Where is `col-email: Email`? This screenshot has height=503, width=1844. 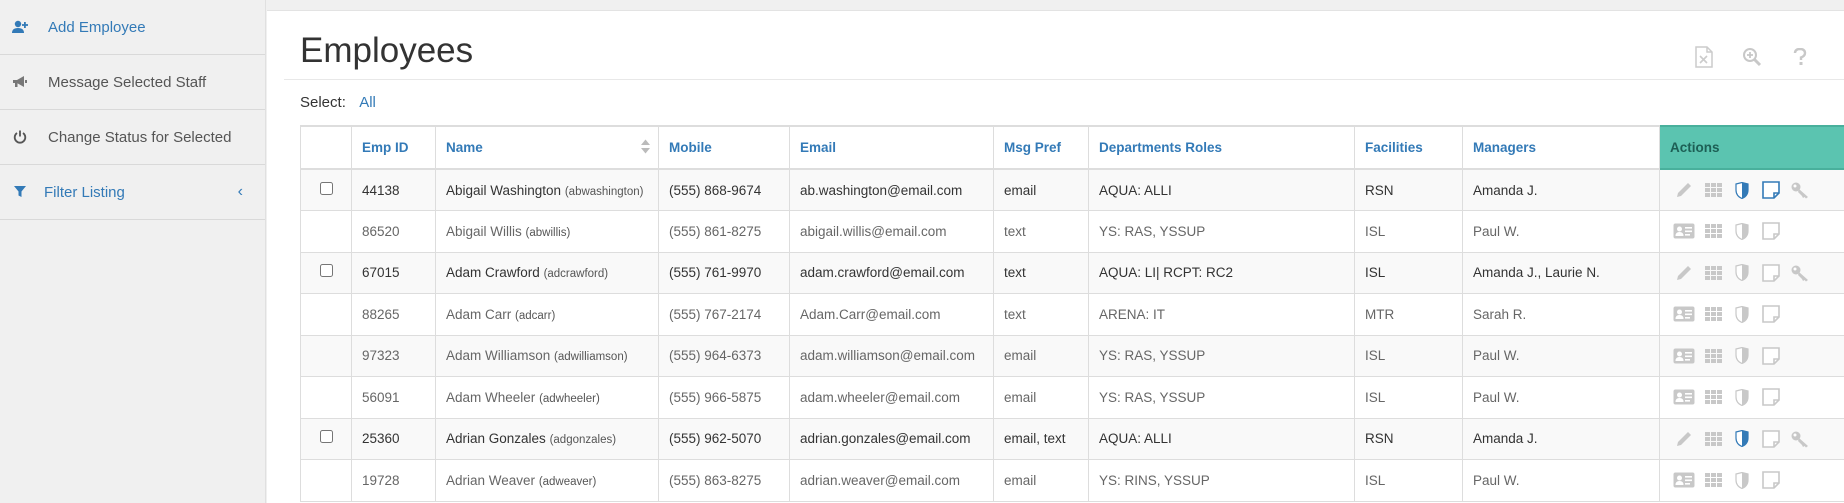
col-email: Email is located at coordinates (891, 147).